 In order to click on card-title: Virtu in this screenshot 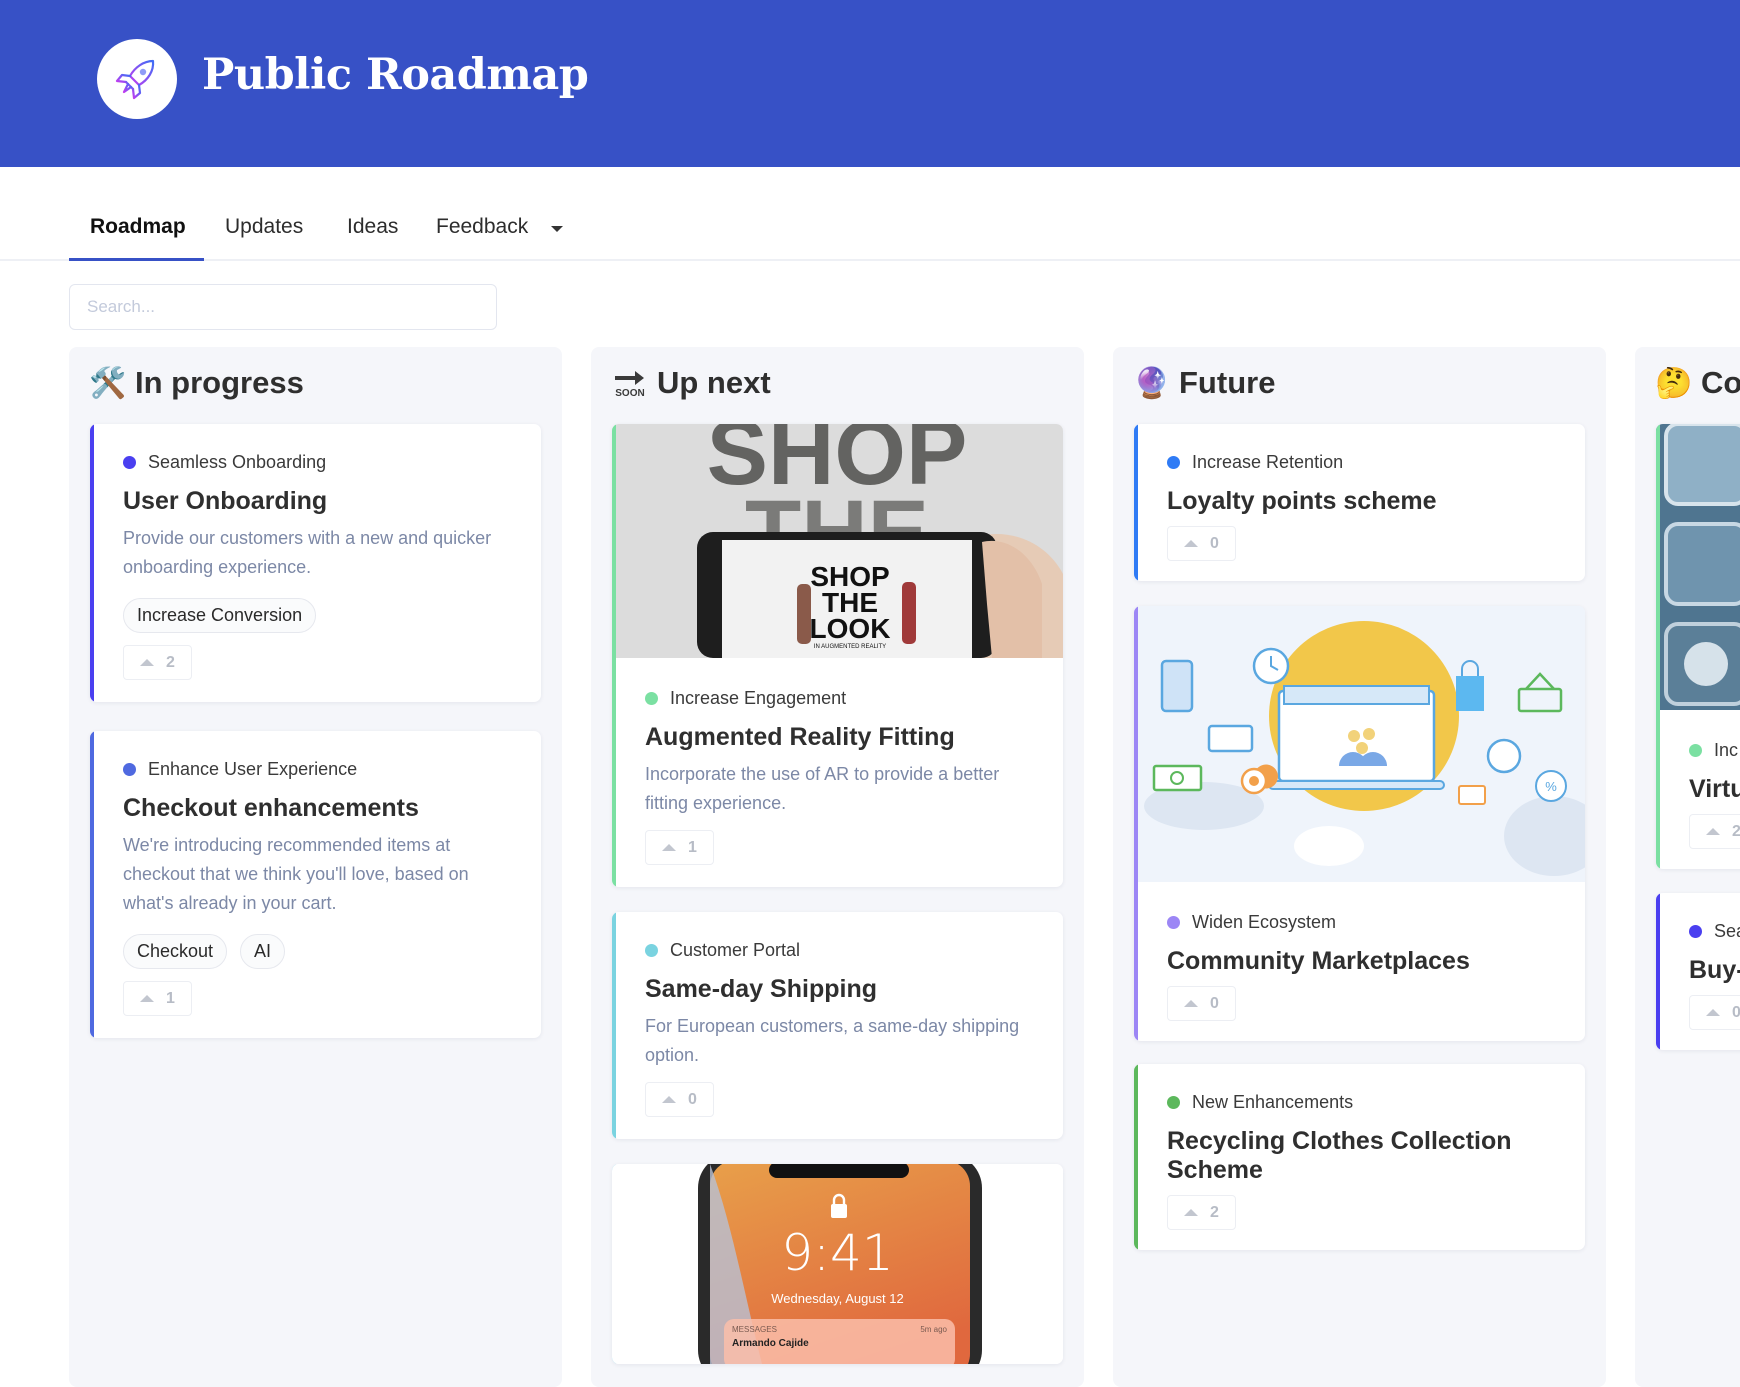, I will do `click(1714, 789)`.